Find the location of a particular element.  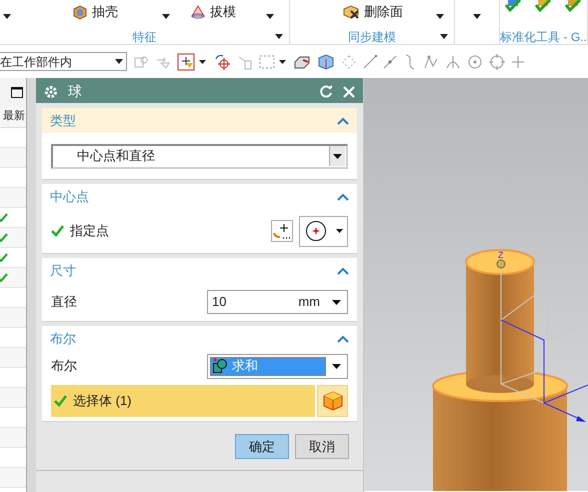

curve-icon is located at coordinates (410, 62).